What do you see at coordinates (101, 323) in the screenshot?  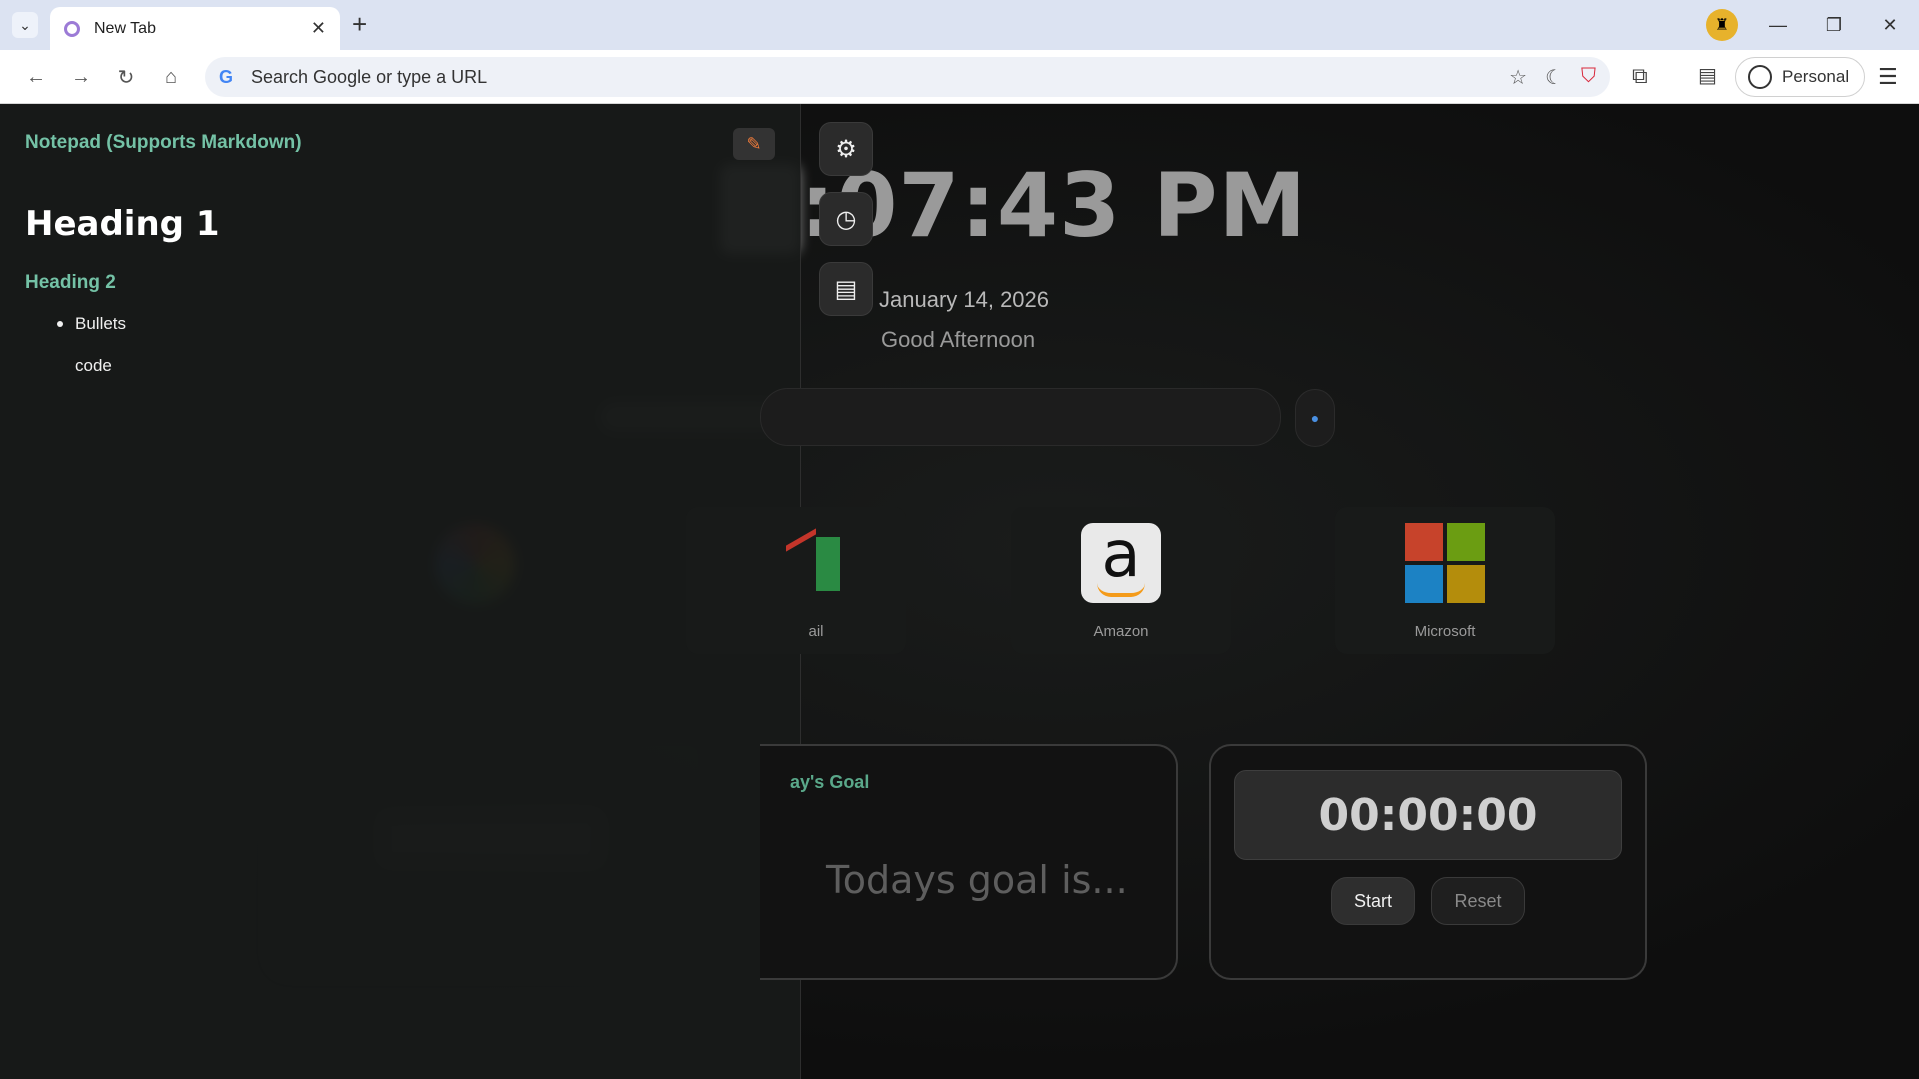 I see `bullet-text: Bullets` at bounding box center [101, 323].